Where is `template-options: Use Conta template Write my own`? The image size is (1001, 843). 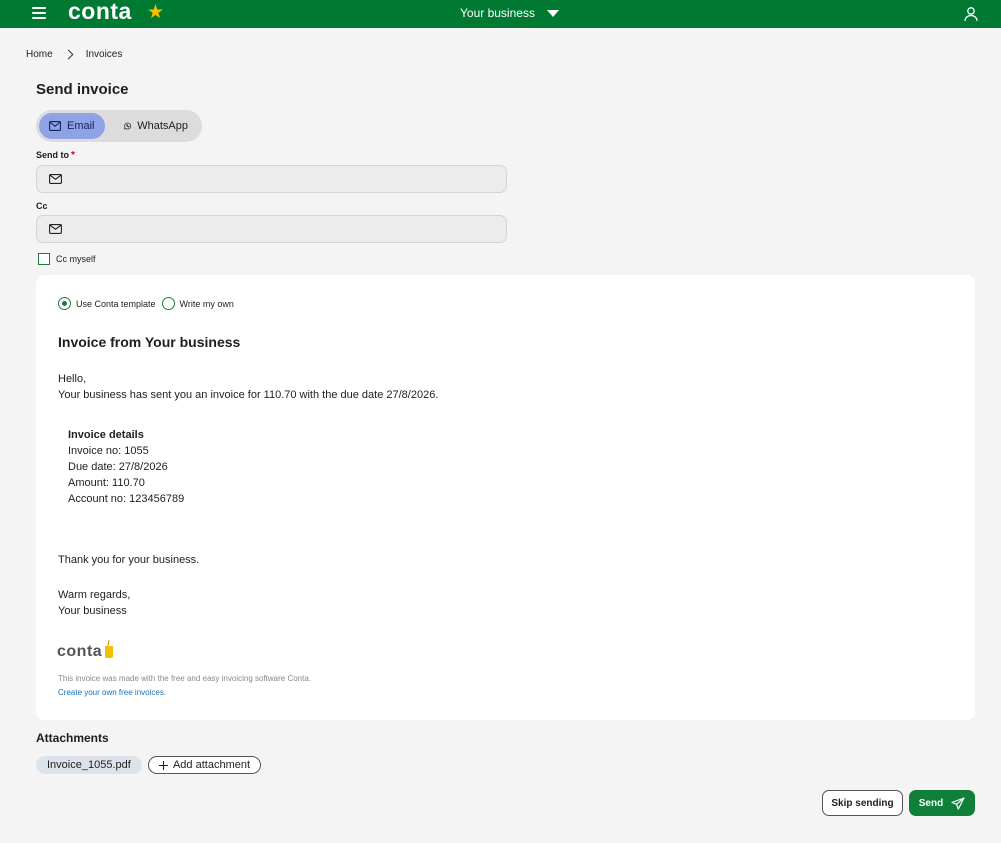 template-options: Use Conta template Write my own is located at coordinates (149, 303).